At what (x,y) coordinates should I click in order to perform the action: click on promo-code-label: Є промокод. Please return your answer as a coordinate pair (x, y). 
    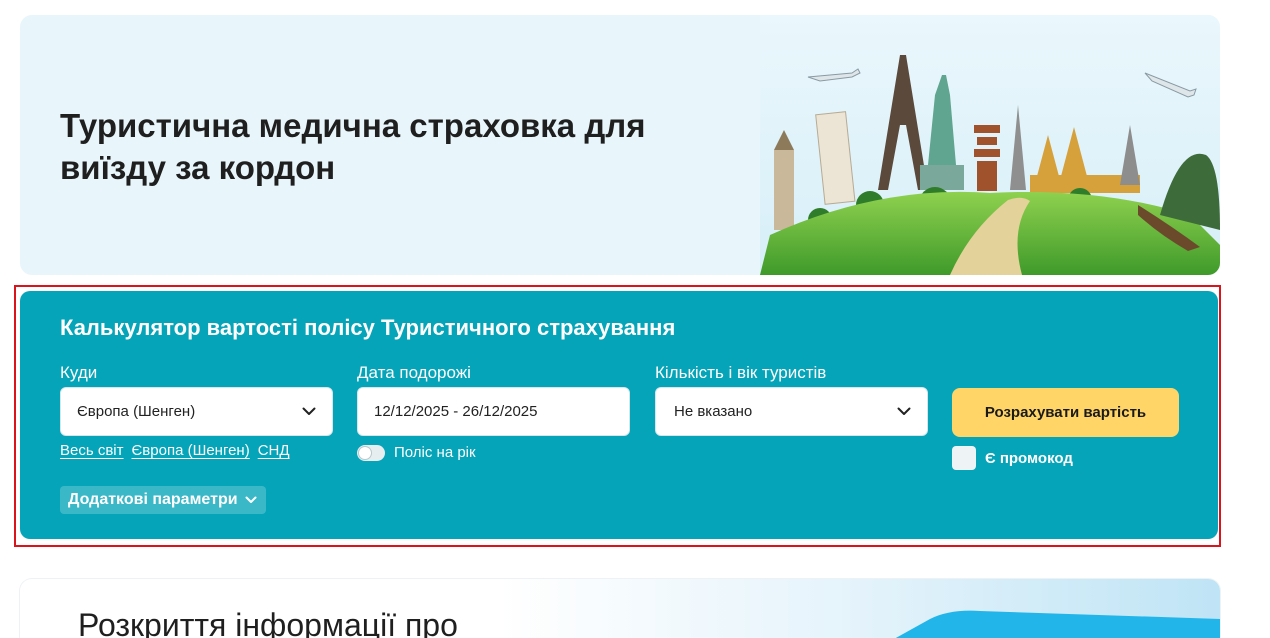
    Looking at the image, I should click on (1029, 458).